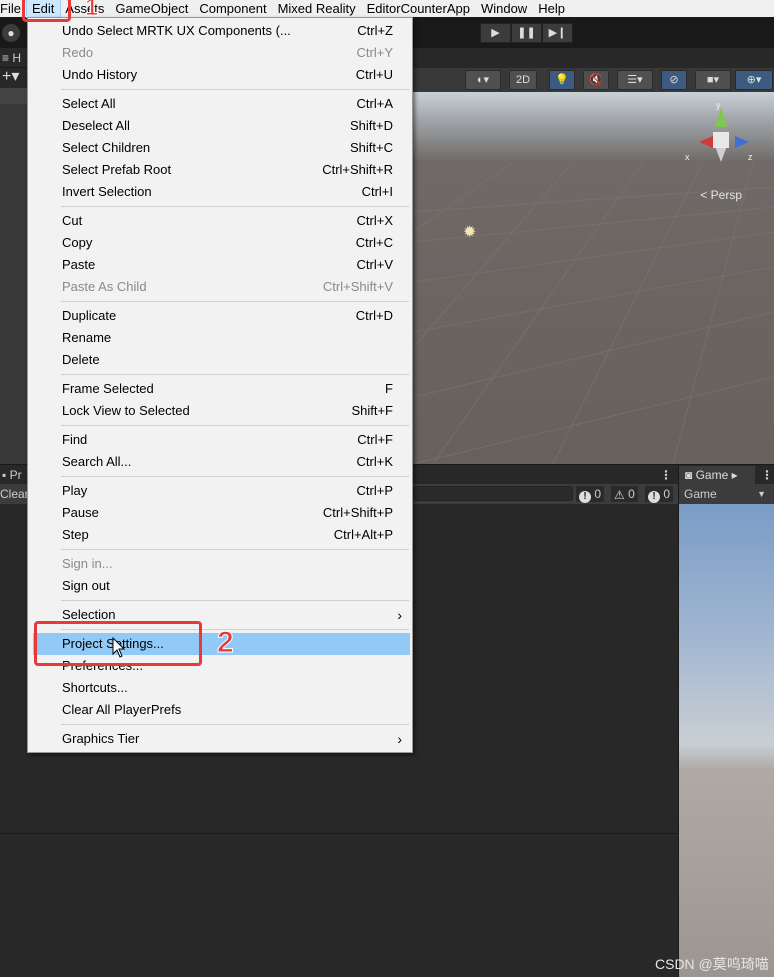 Image resolution: width=774 pixels, height=977 pixels. What do you see at coordinates (126, 410) in the screenshot?
I see `menu-item-label: Lock View to Selected` at bounding box center [126, 410].